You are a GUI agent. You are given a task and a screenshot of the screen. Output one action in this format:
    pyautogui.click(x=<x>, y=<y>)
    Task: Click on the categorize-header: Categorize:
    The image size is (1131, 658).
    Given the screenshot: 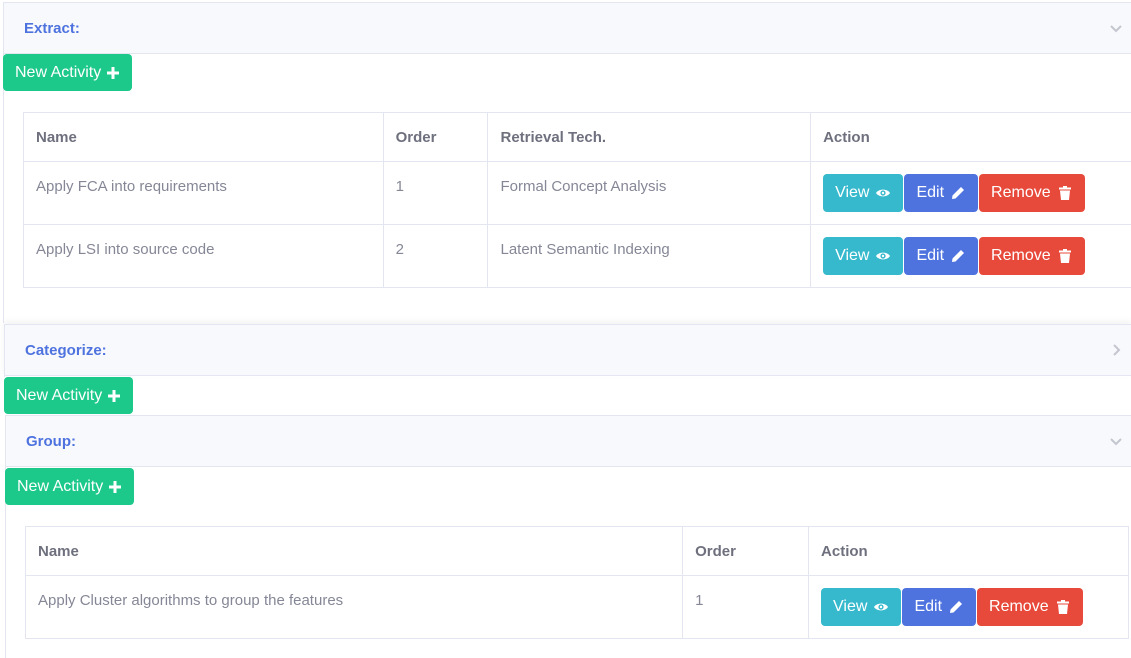 What is the action you would take?
    pyautogui.click(x=568, y=350)
    